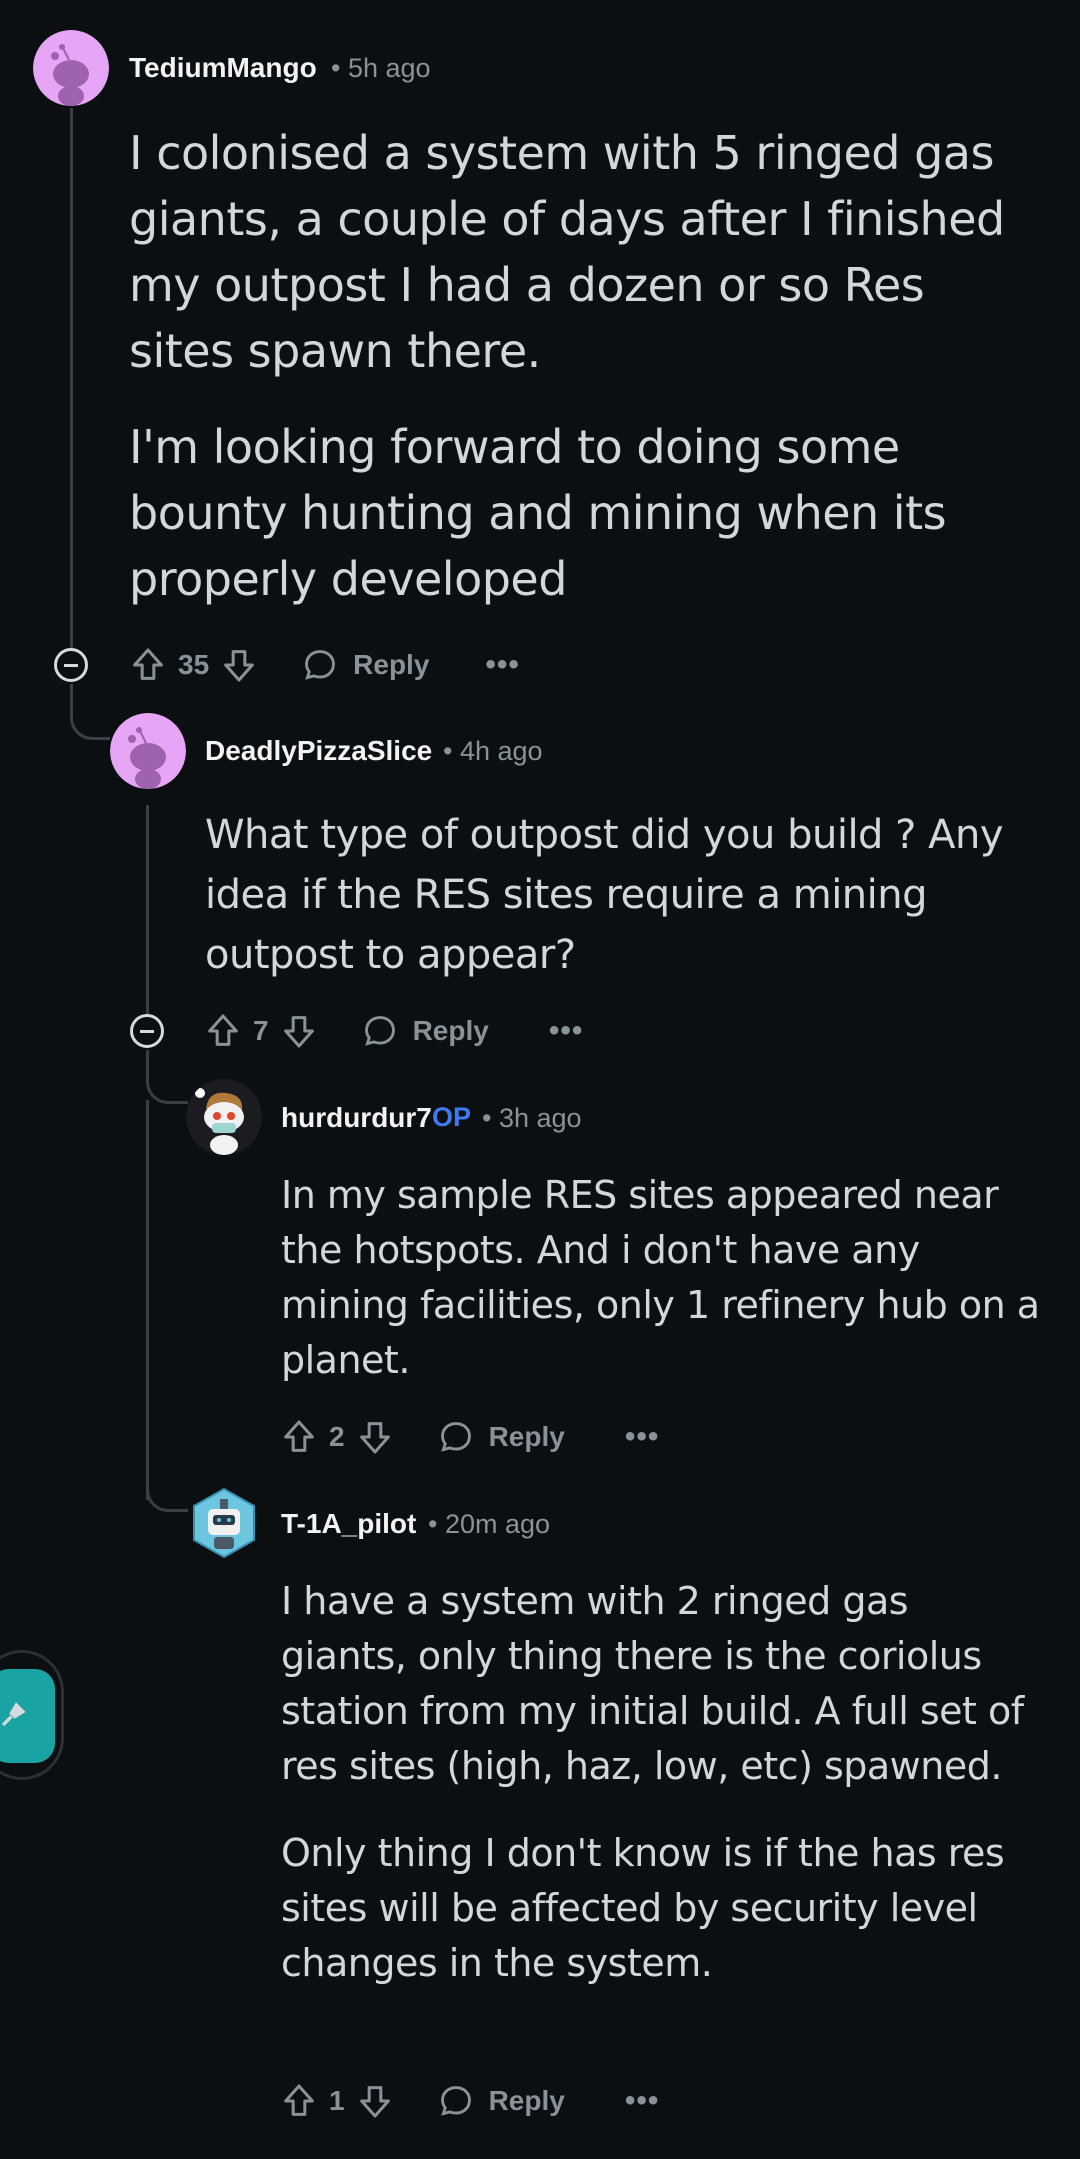 Image resolution: width=1080 pixels, height=2159 pixels. Describe the element at coordinates (71, 378) in the screenshot. I see `thread-line-level1` at that location.